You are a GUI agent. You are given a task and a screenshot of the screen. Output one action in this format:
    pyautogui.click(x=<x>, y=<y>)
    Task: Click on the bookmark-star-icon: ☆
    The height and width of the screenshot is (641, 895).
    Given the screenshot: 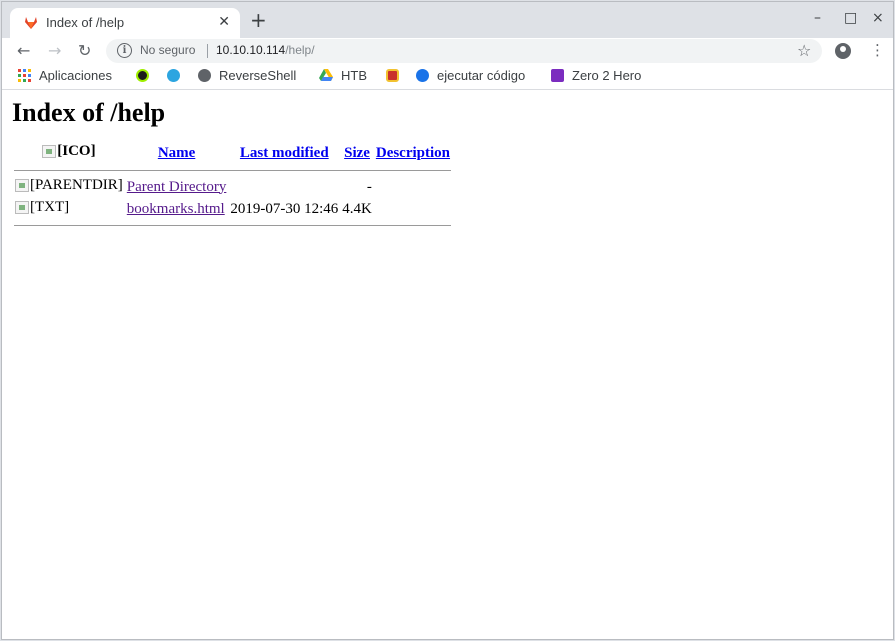 What is the action you would take?
    pyautogui.click(x=804, y=50)
    